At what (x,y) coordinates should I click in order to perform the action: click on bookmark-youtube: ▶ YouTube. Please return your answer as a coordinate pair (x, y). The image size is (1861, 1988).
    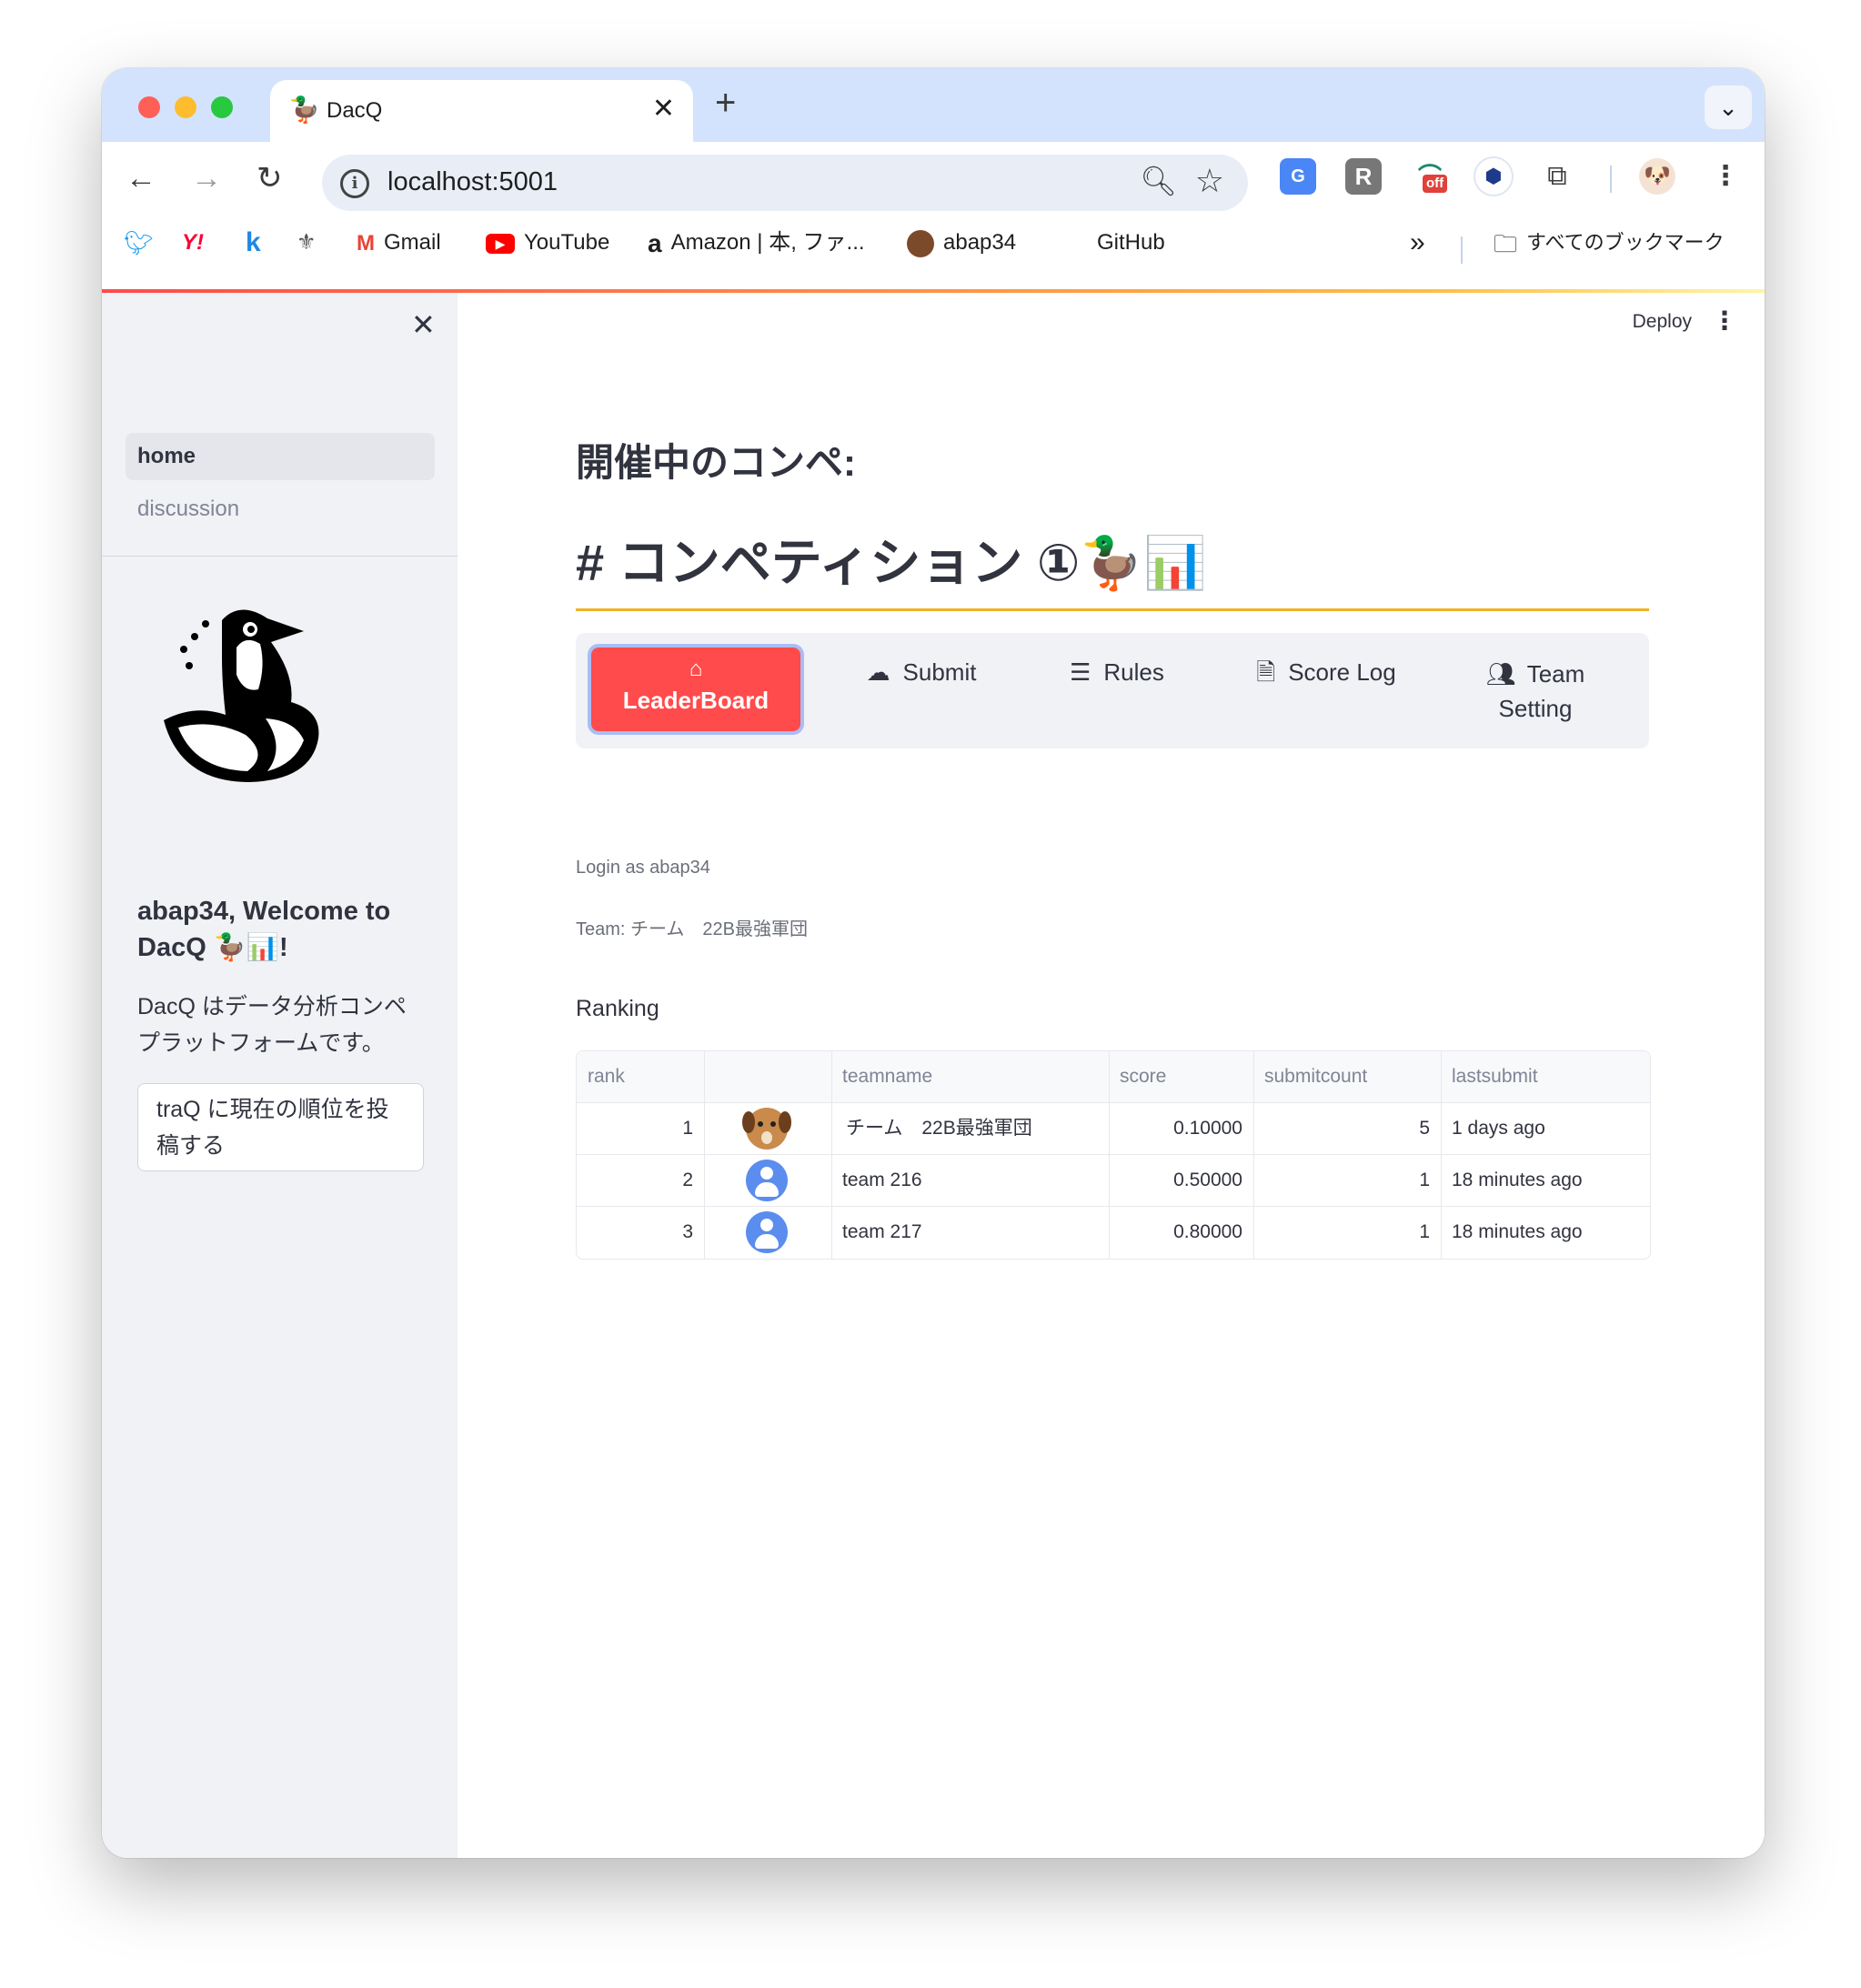
    Looking at the image, I should click on (547, 242).